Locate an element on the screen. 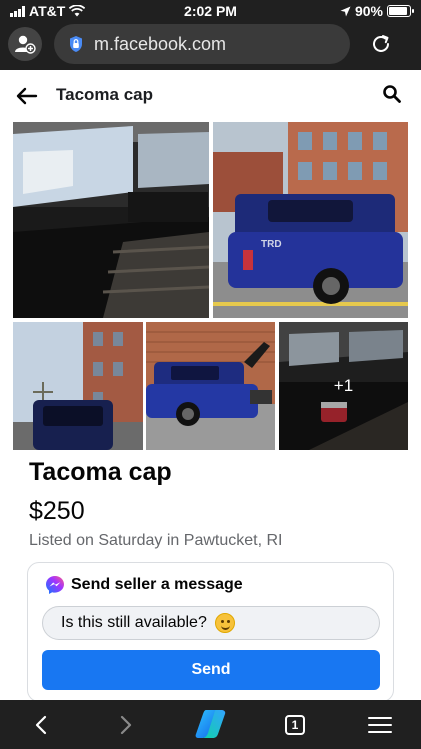 Image resolution: width=421 pixels, height=749 pixels. message-card-header: Send seller a message is located at coordinates (144, 585).